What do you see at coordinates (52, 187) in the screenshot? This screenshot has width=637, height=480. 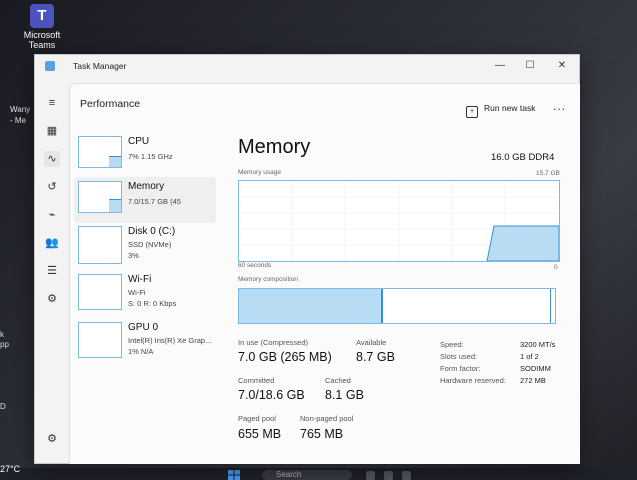 I see `app-history-icon: ↺` at bounding box center [52, 187].